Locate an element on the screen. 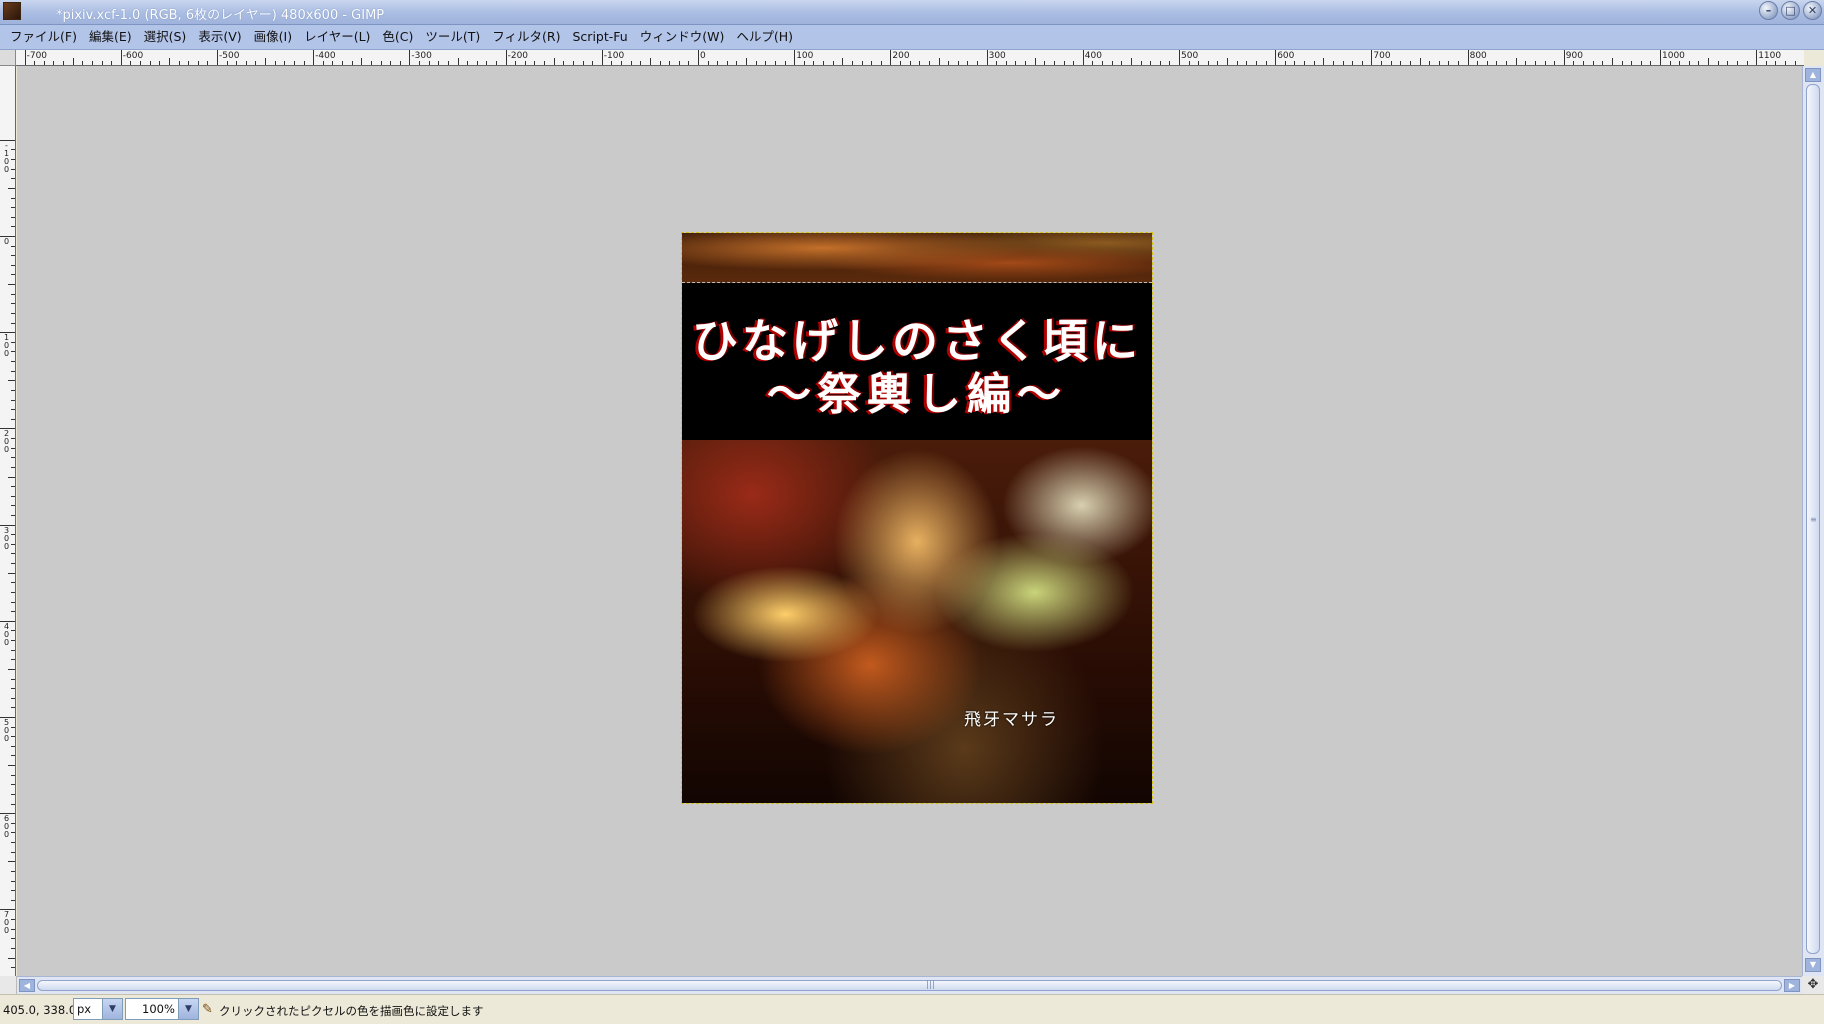 Image resolution: width=1824 pixels, height=1024 pixels. color-picker-icon: ✎ is located at coordinates (207, 1009).